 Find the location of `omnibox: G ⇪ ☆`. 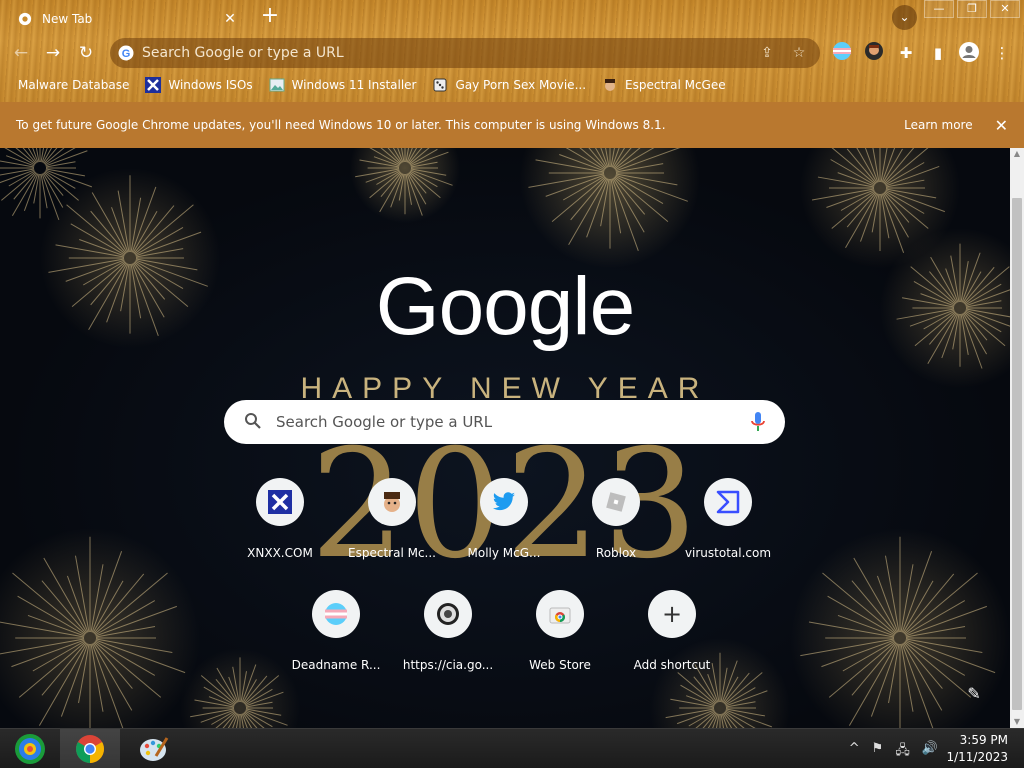

omnibox: G ⇪ ☆ is located at coordinates (465, 53).